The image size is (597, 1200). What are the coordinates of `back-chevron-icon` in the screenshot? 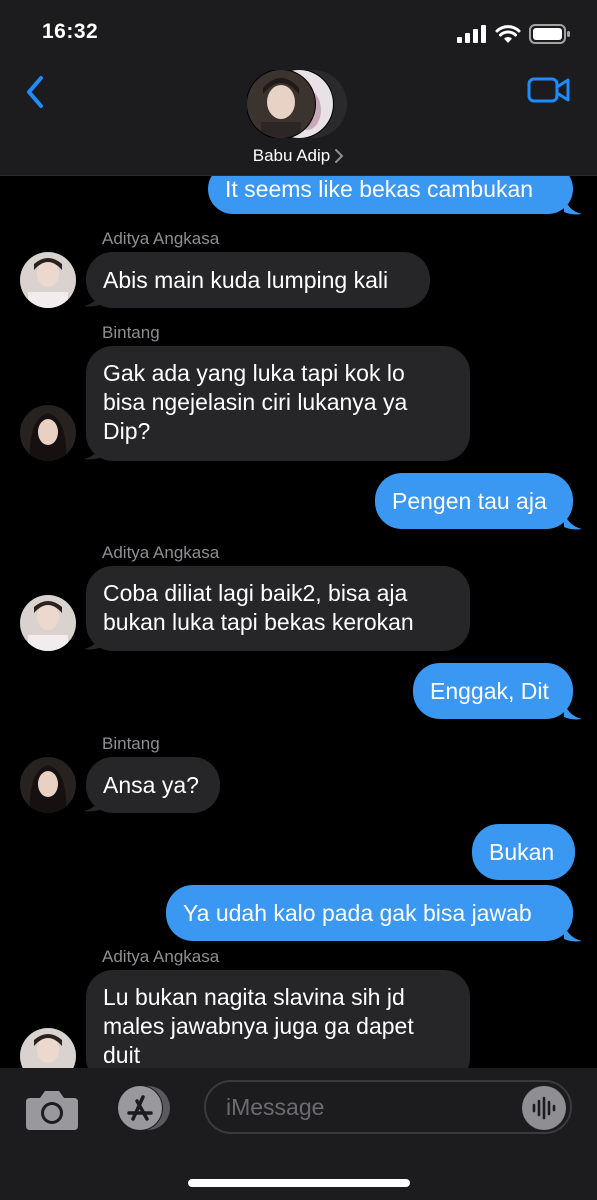 It's located at (37, 92).